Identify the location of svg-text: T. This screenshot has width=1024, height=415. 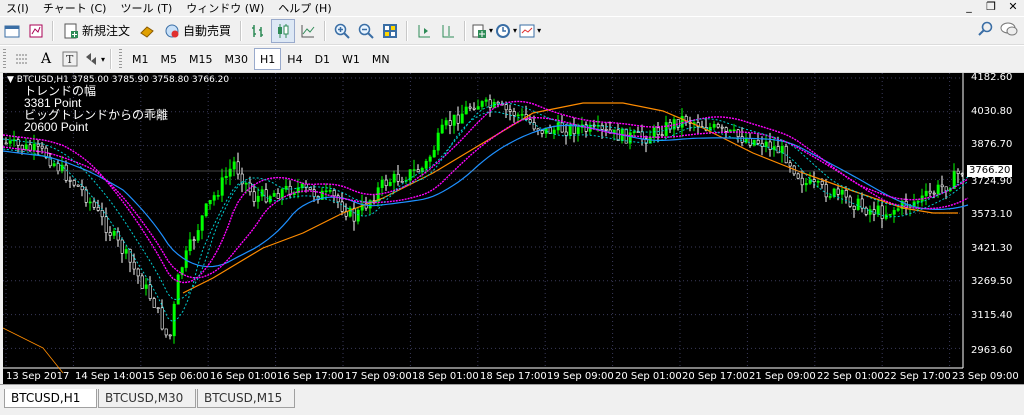
(70, 59).